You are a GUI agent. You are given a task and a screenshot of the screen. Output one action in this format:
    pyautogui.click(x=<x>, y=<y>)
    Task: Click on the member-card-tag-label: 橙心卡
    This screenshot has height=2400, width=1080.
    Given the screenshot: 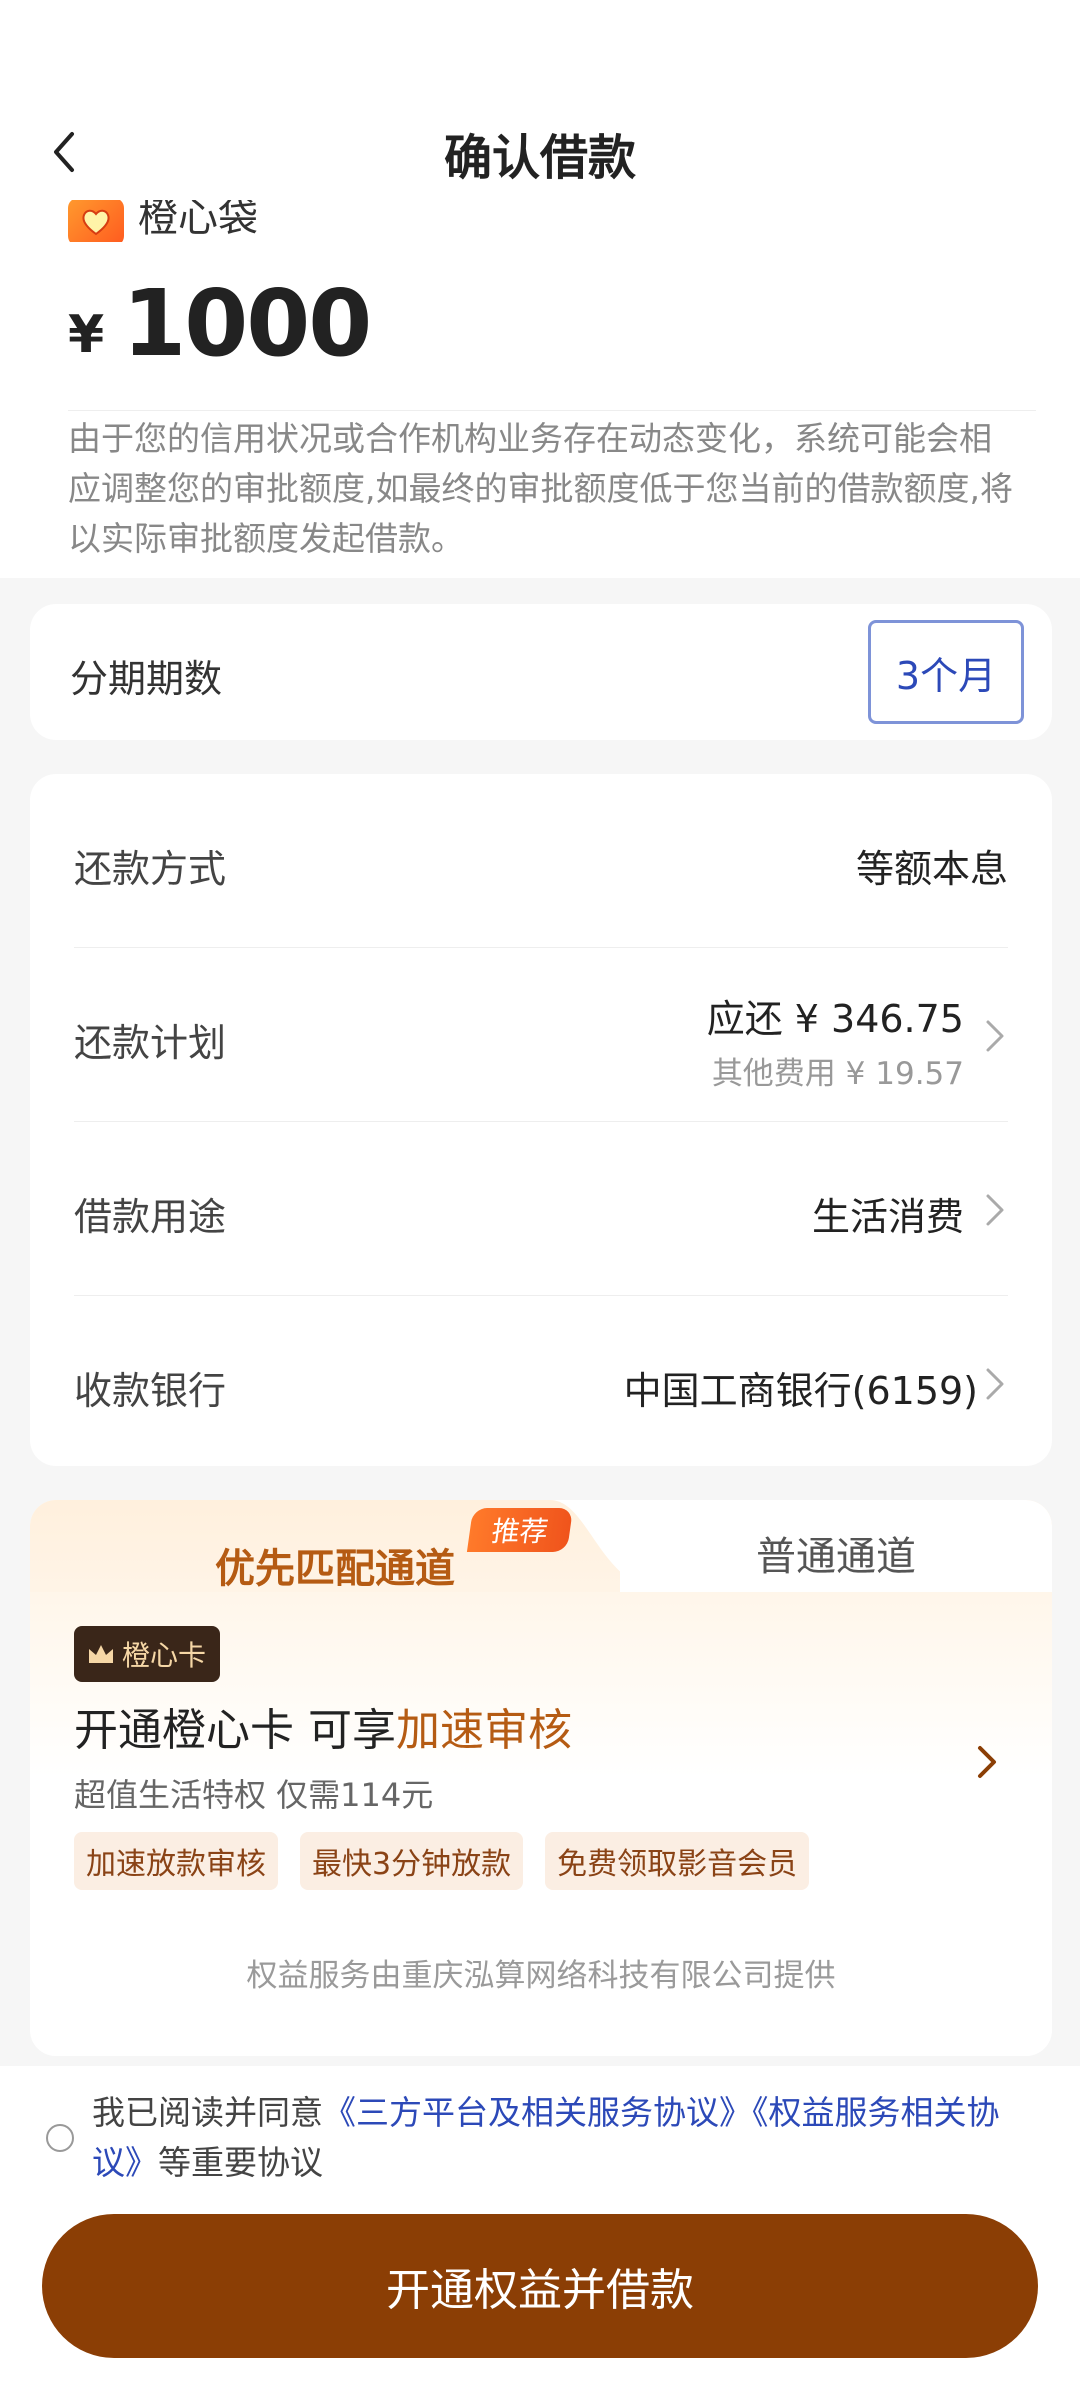 What is the action you would take?
    pyautogui.click(x=164, y=1655)
    